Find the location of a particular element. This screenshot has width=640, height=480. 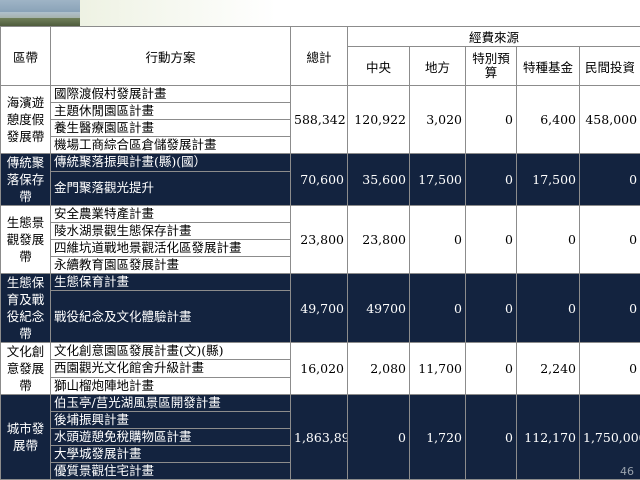

table-row: 生態景觀發展帶 安全農業特產計畫 23,800 23,800 0 0 0 0 is located at coordinates (320, 239).